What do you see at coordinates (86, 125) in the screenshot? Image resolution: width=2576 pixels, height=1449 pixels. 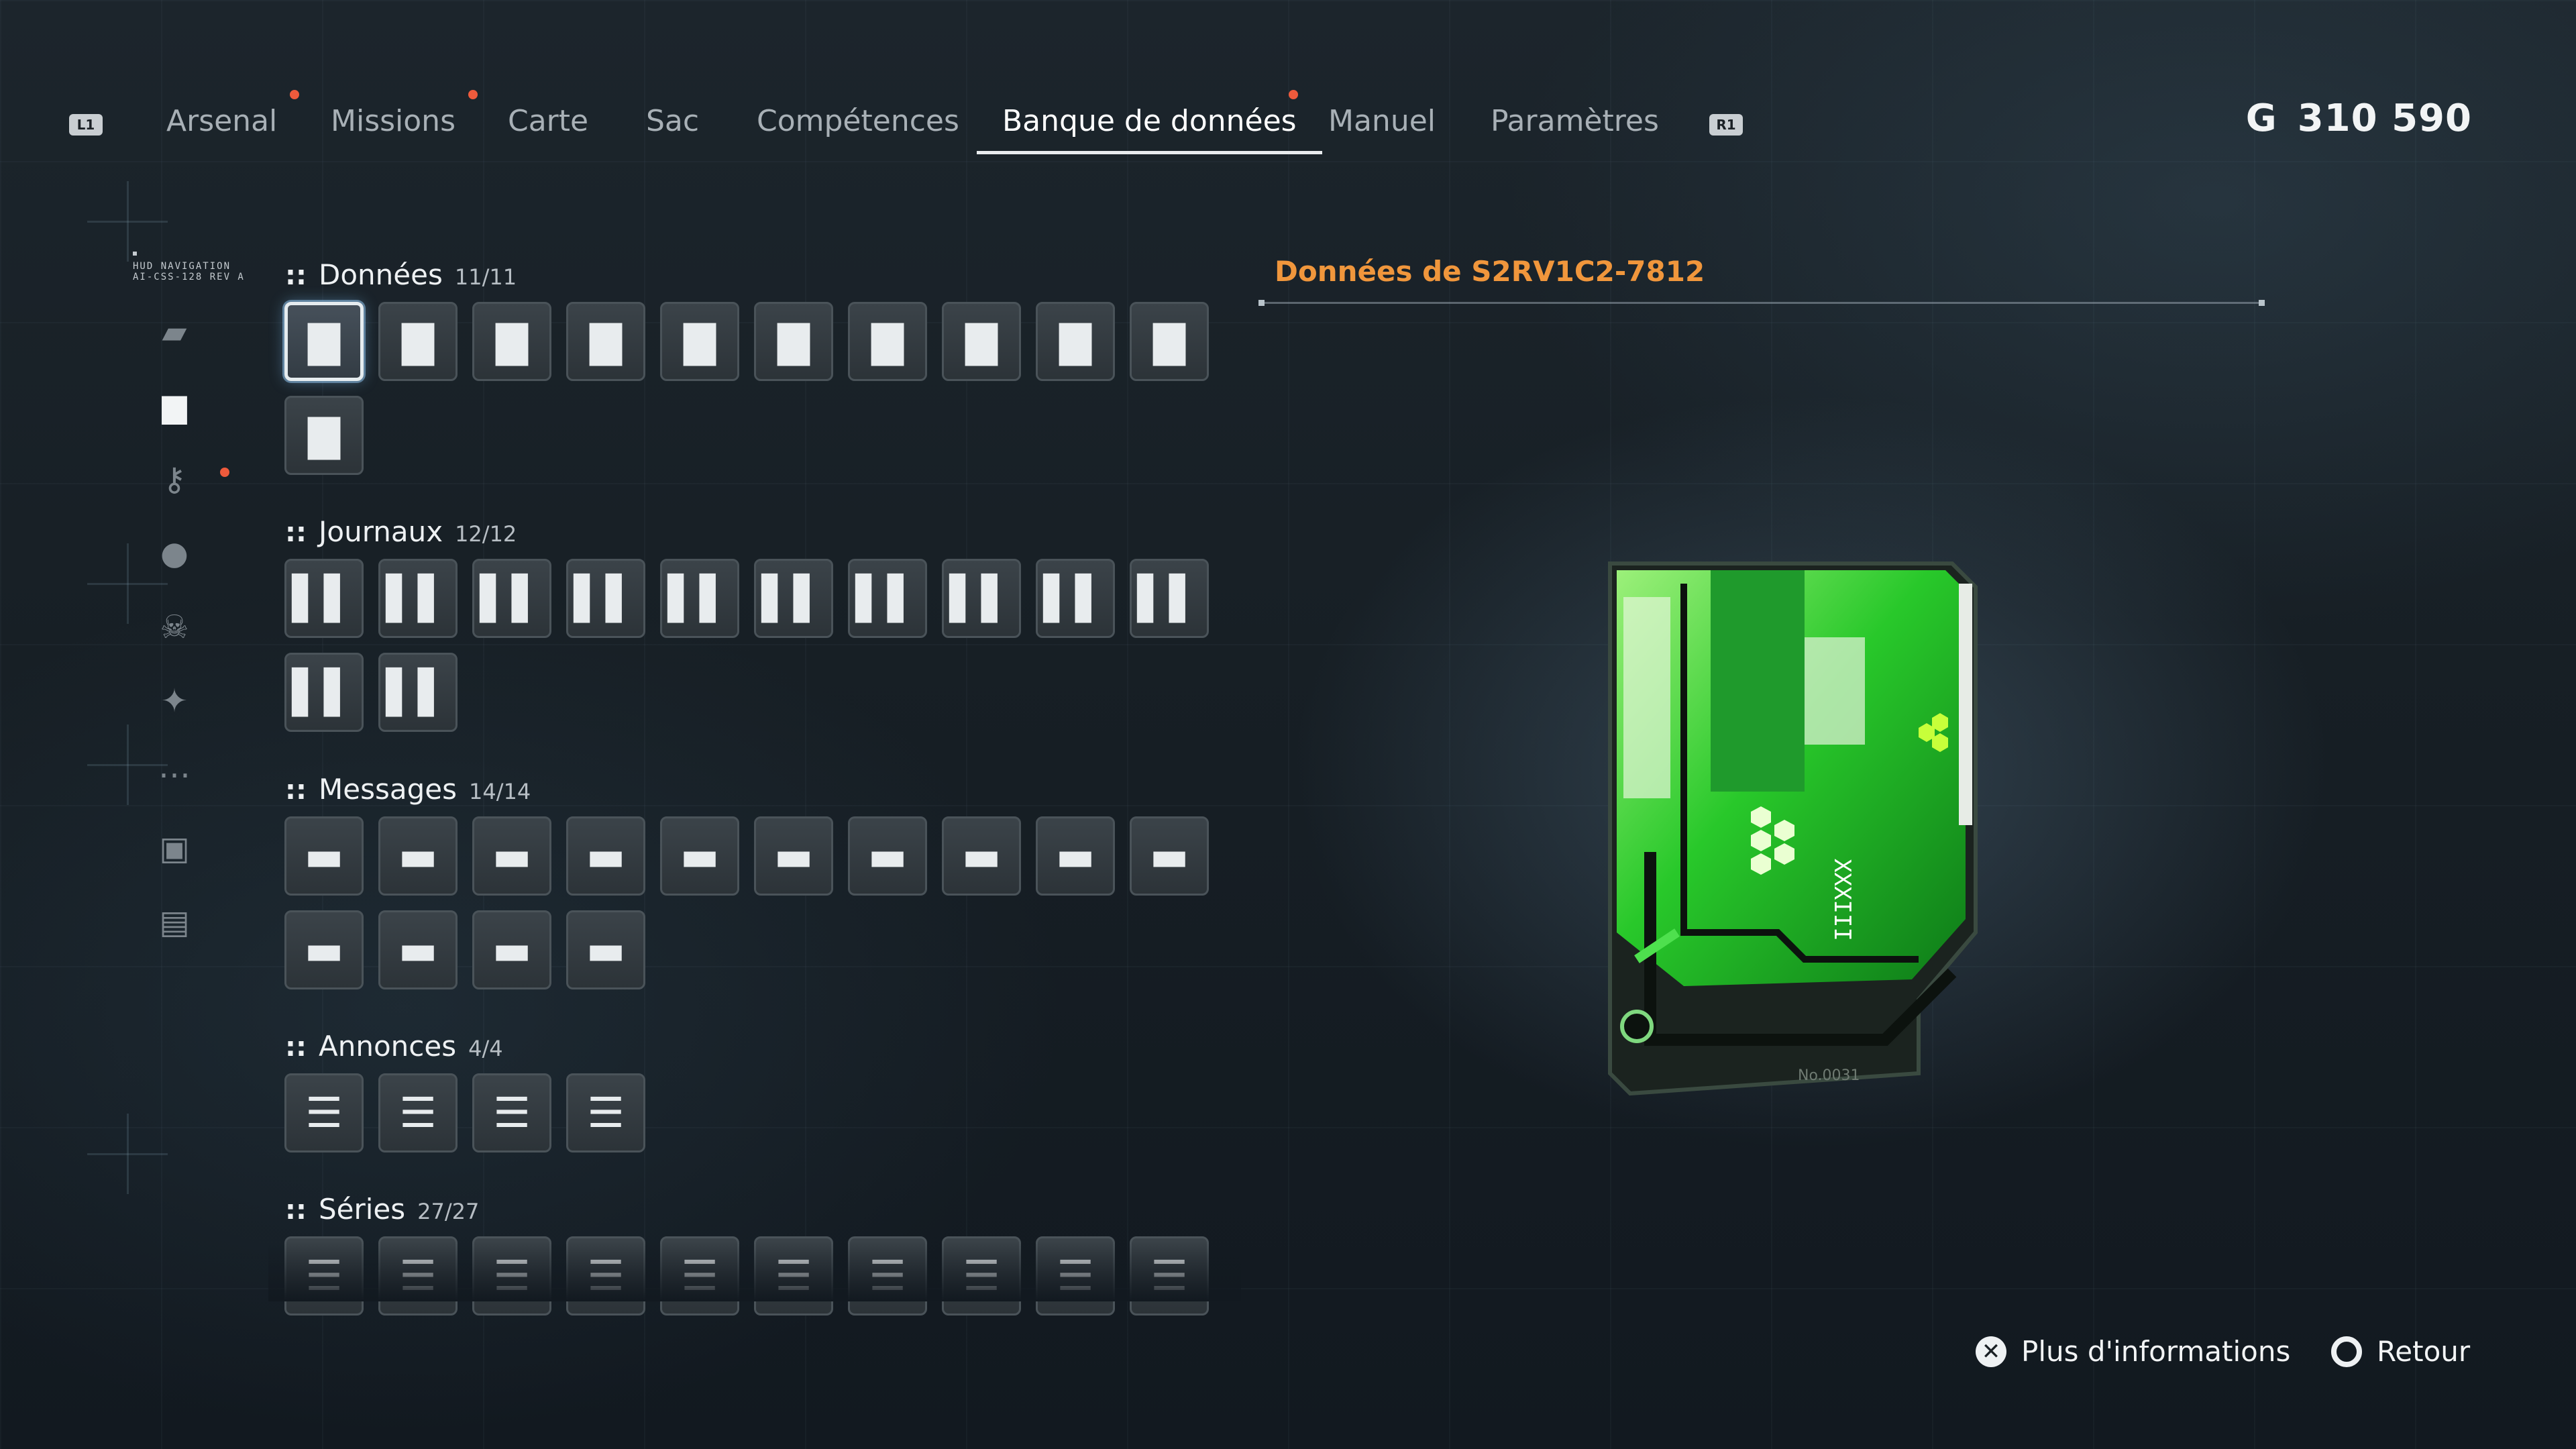 I see `l1-shoulder-button: L1` at bounding box center [86, 125].